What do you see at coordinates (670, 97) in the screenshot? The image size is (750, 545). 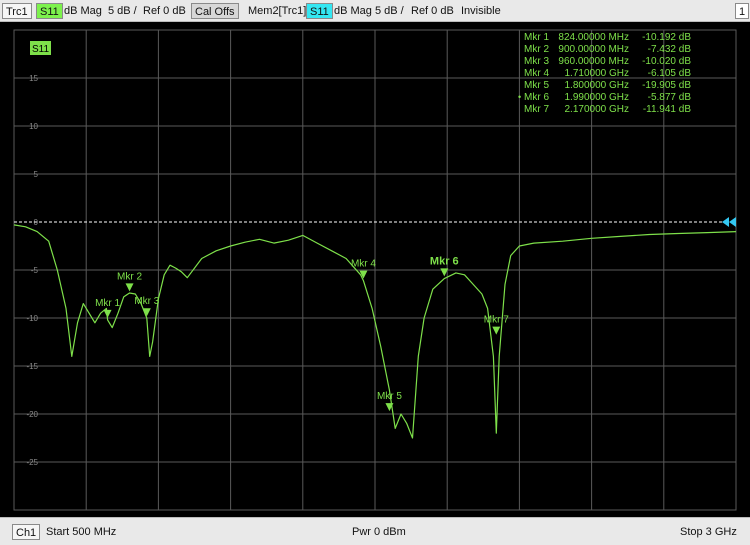 I see `marker-readout-value: -5.877 dB` at bounding box center [670, 97].